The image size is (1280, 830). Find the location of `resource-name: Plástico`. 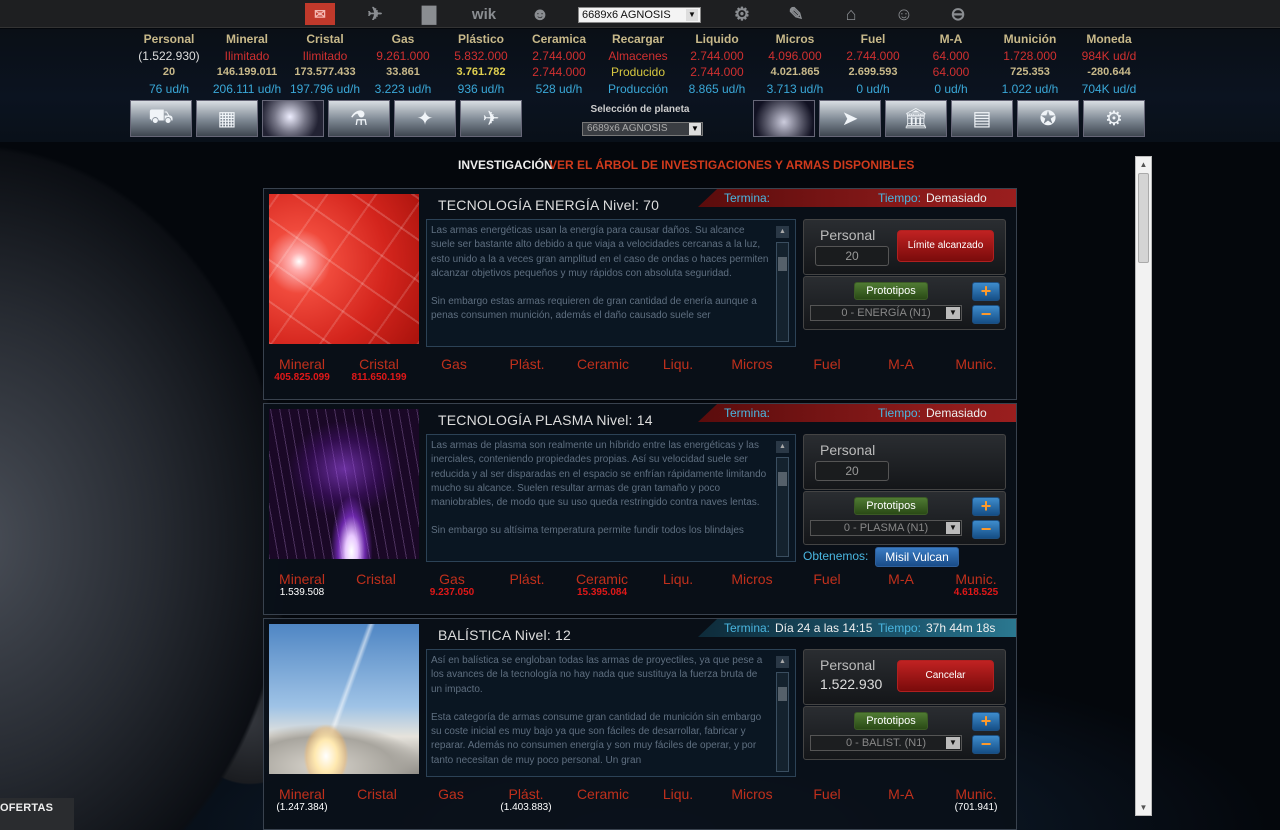

resource-name: Plástico is located at coordinates (481, 39).